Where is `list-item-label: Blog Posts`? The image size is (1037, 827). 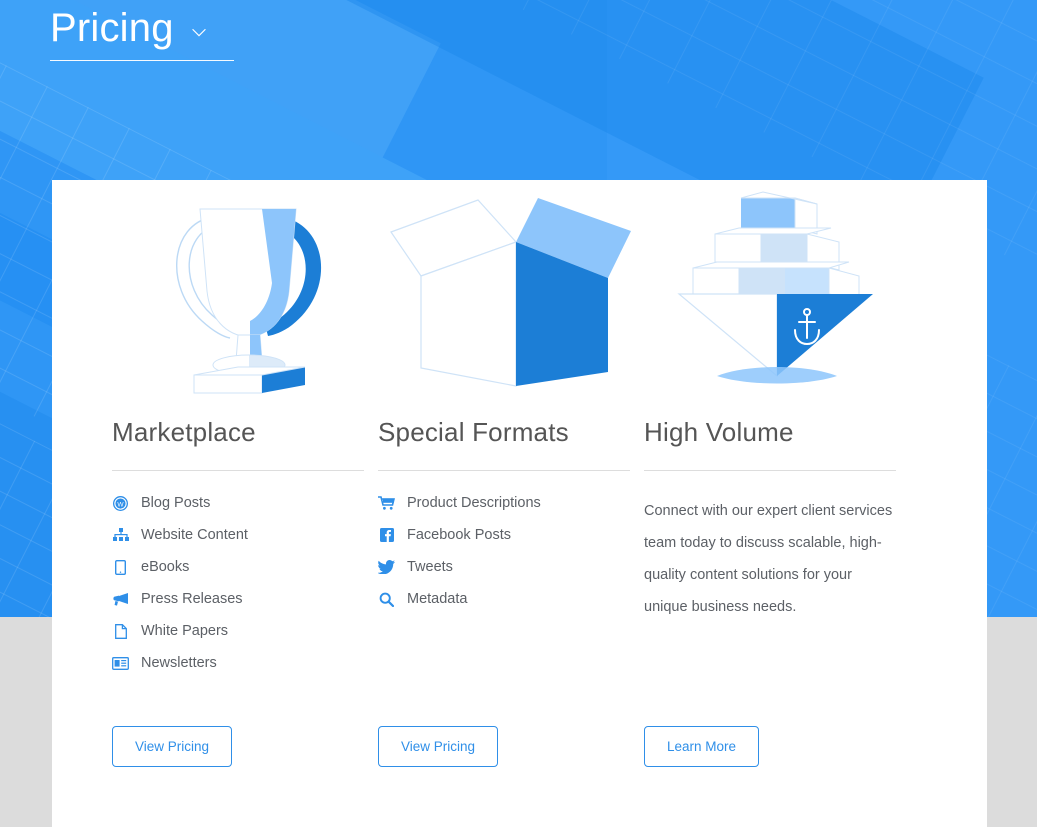
list-item-label: Blog Posts is located at coordinates (176, 503).